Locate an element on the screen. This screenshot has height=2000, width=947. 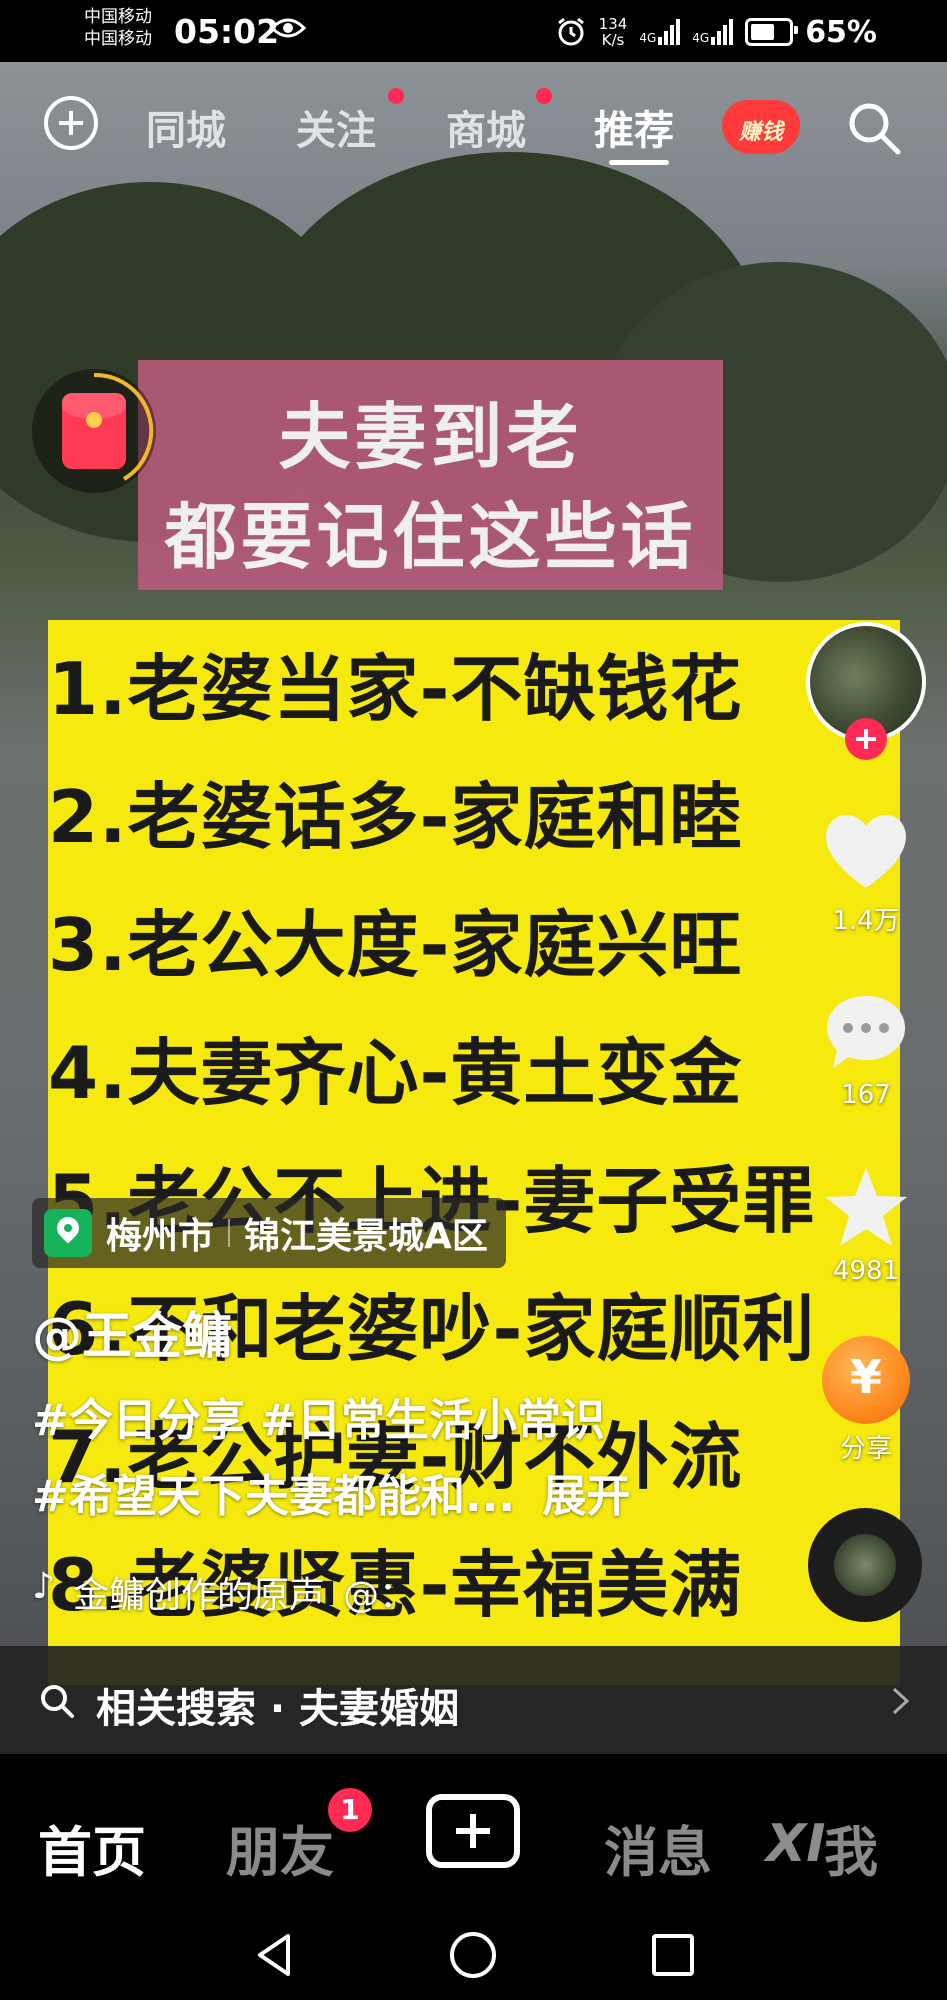
share-coin-icon: ¥ is located at coordinates (866, 1380).